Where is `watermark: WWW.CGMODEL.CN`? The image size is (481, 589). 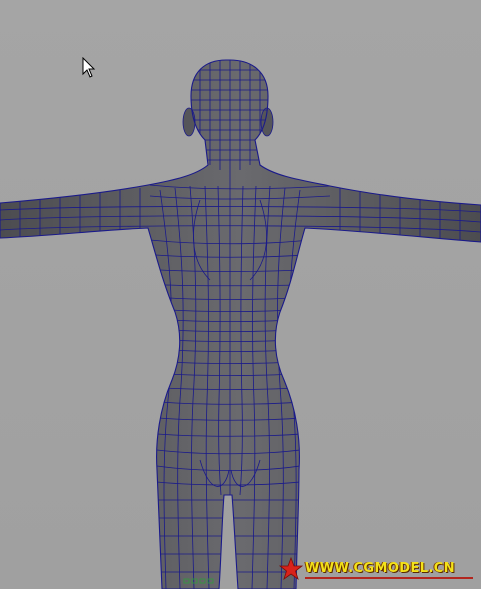
watermark: WWW.CGMODEL.CN is located at coordinates (378, 570).